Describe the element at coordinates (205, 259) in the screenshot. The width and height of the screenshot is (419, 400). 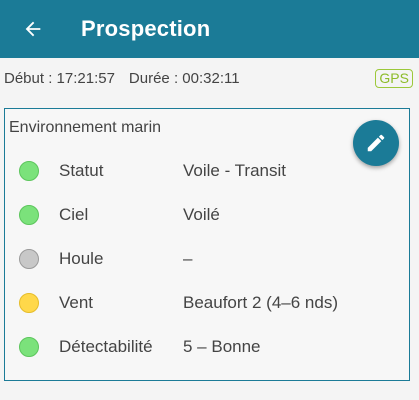
I see `env-row-houle: Houle –` at that location.